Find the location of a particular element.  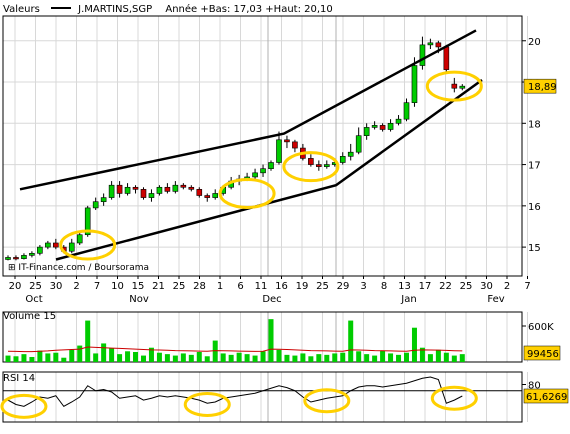

month-label: Fev is located at coordinates (495, 299).